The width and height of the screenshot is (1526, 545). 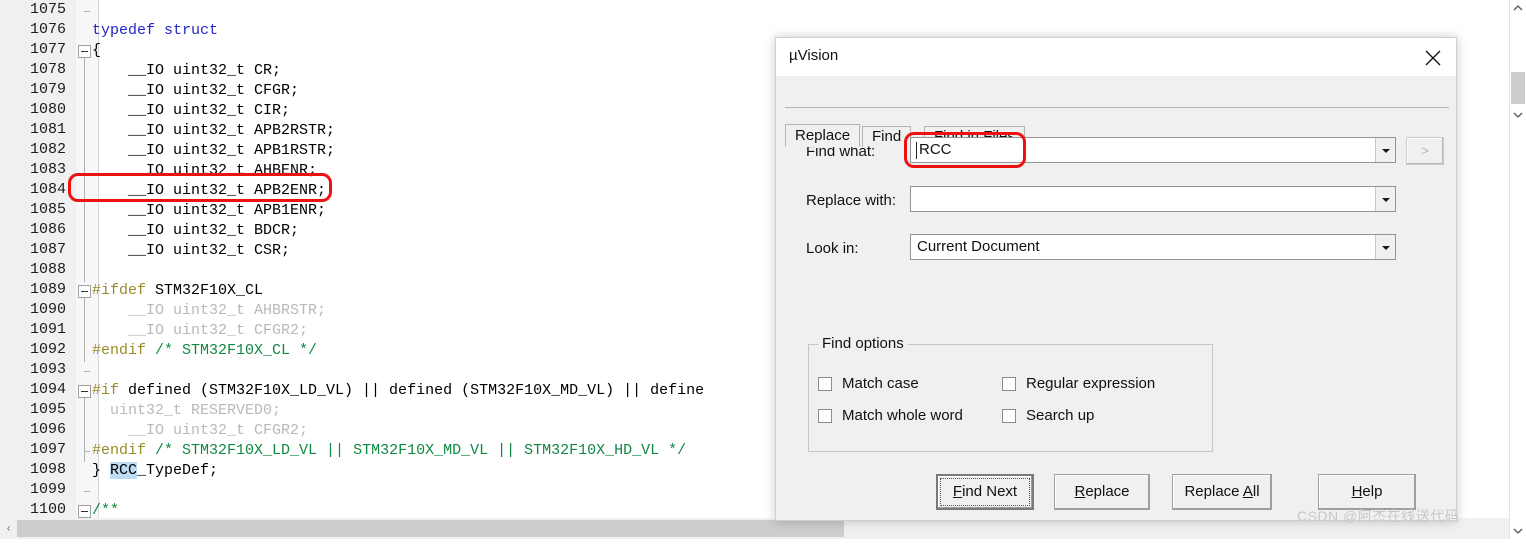 What do you see at coordinates (1009, 384) in the screenshot?
I see `regular-expression-checkbox` at bounding box center [1009, 384].